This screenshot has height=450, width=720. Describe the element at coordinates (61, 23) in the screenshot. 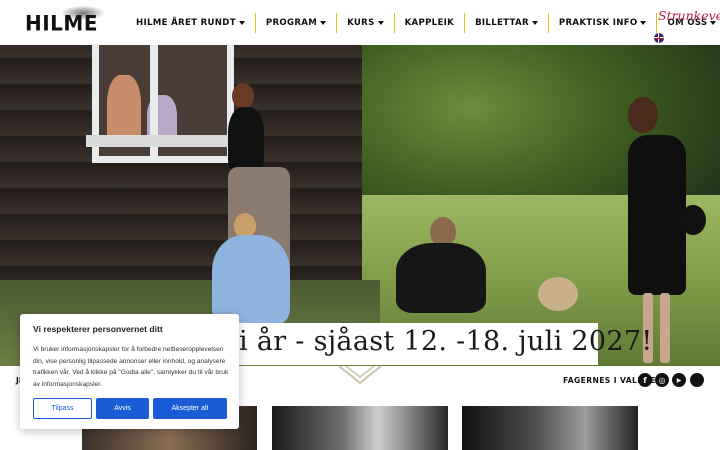

I see `logo-text: HILME` at that location.